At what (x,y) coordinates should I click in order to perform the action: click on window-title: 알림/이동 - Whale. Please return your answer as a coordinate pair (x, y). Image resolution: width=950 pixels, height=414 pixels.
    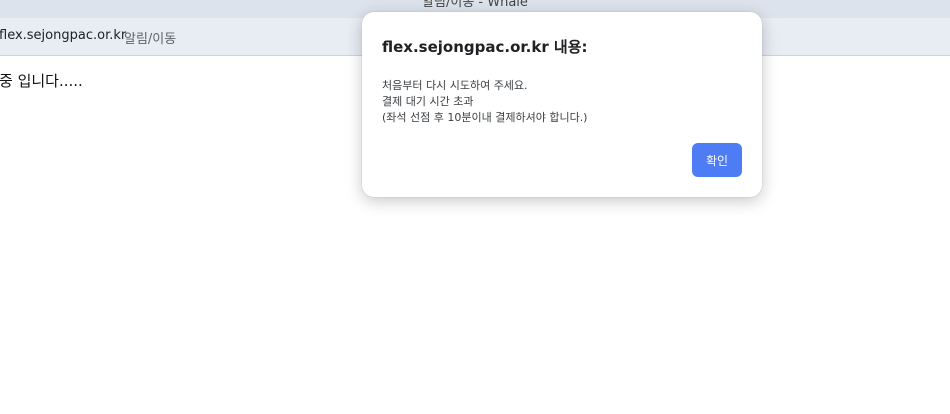
    Looking at the image, I should click on (475, 5).